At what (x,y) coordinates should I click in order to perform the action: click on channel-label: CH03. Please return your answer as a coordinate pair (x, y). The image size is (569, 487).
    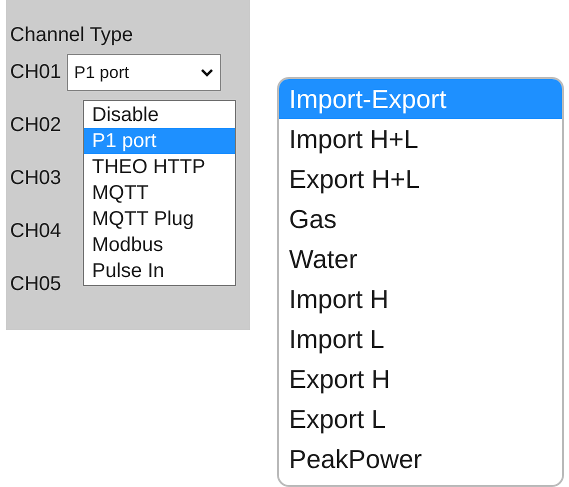
    Looking at the image, I should click on (36, 178).